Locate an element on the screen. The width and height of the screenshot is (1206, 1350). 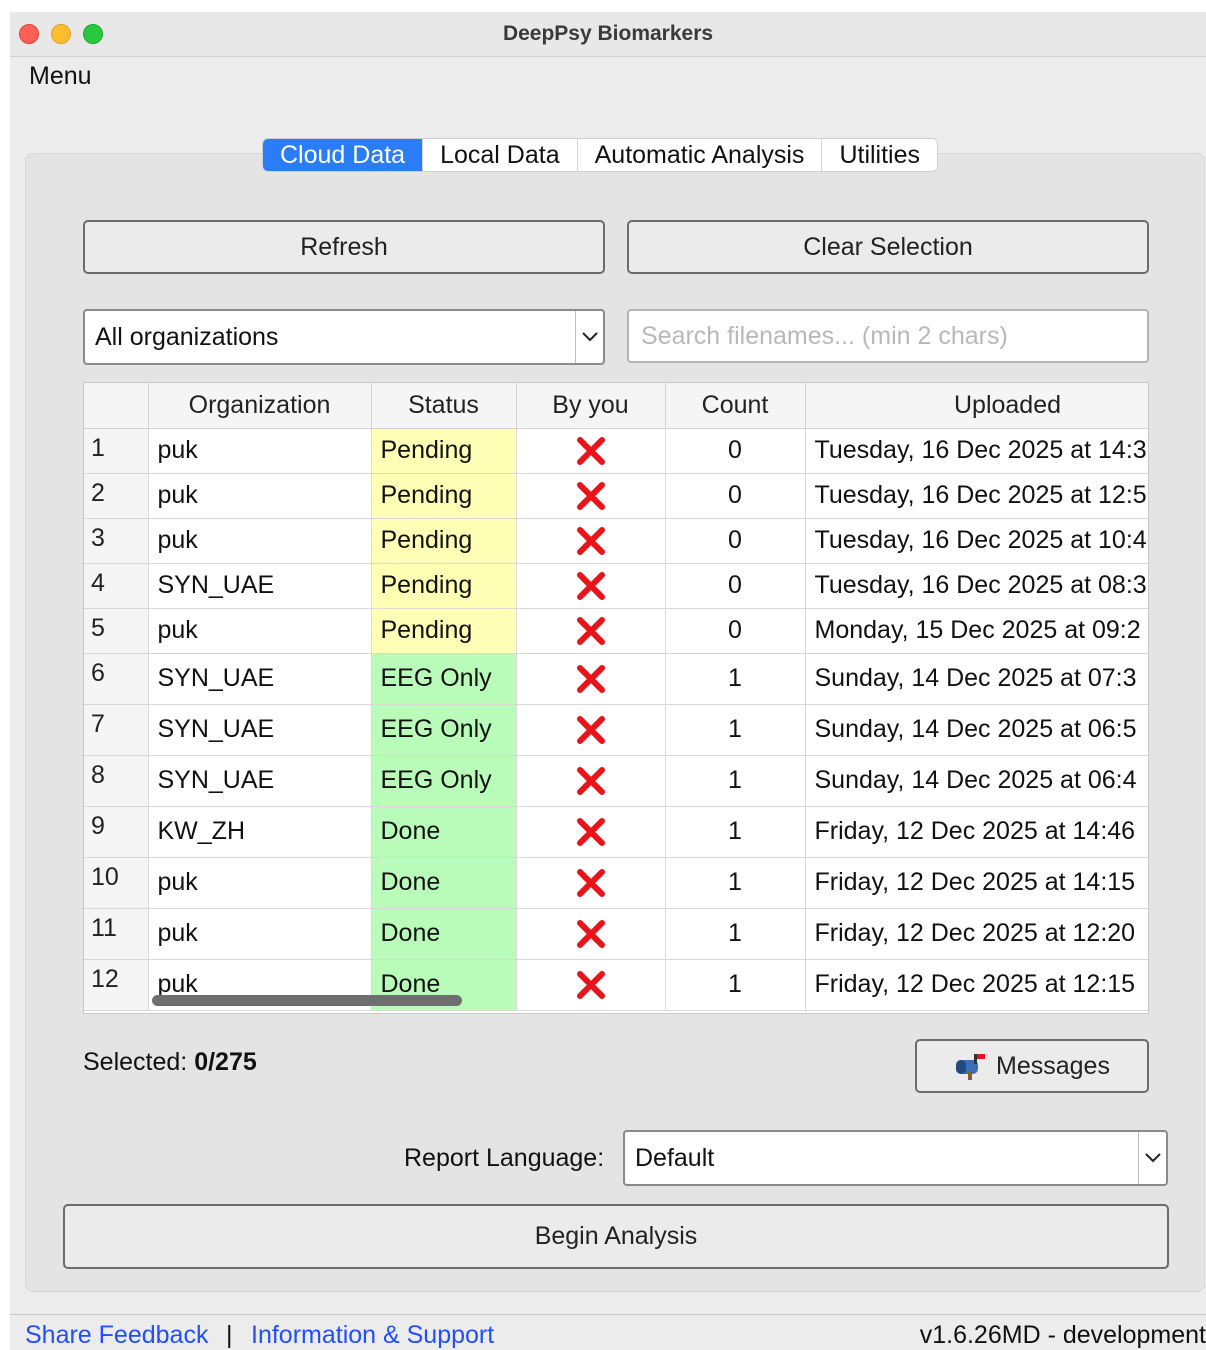
row-number: 10 is located at coordinates (116, 883).